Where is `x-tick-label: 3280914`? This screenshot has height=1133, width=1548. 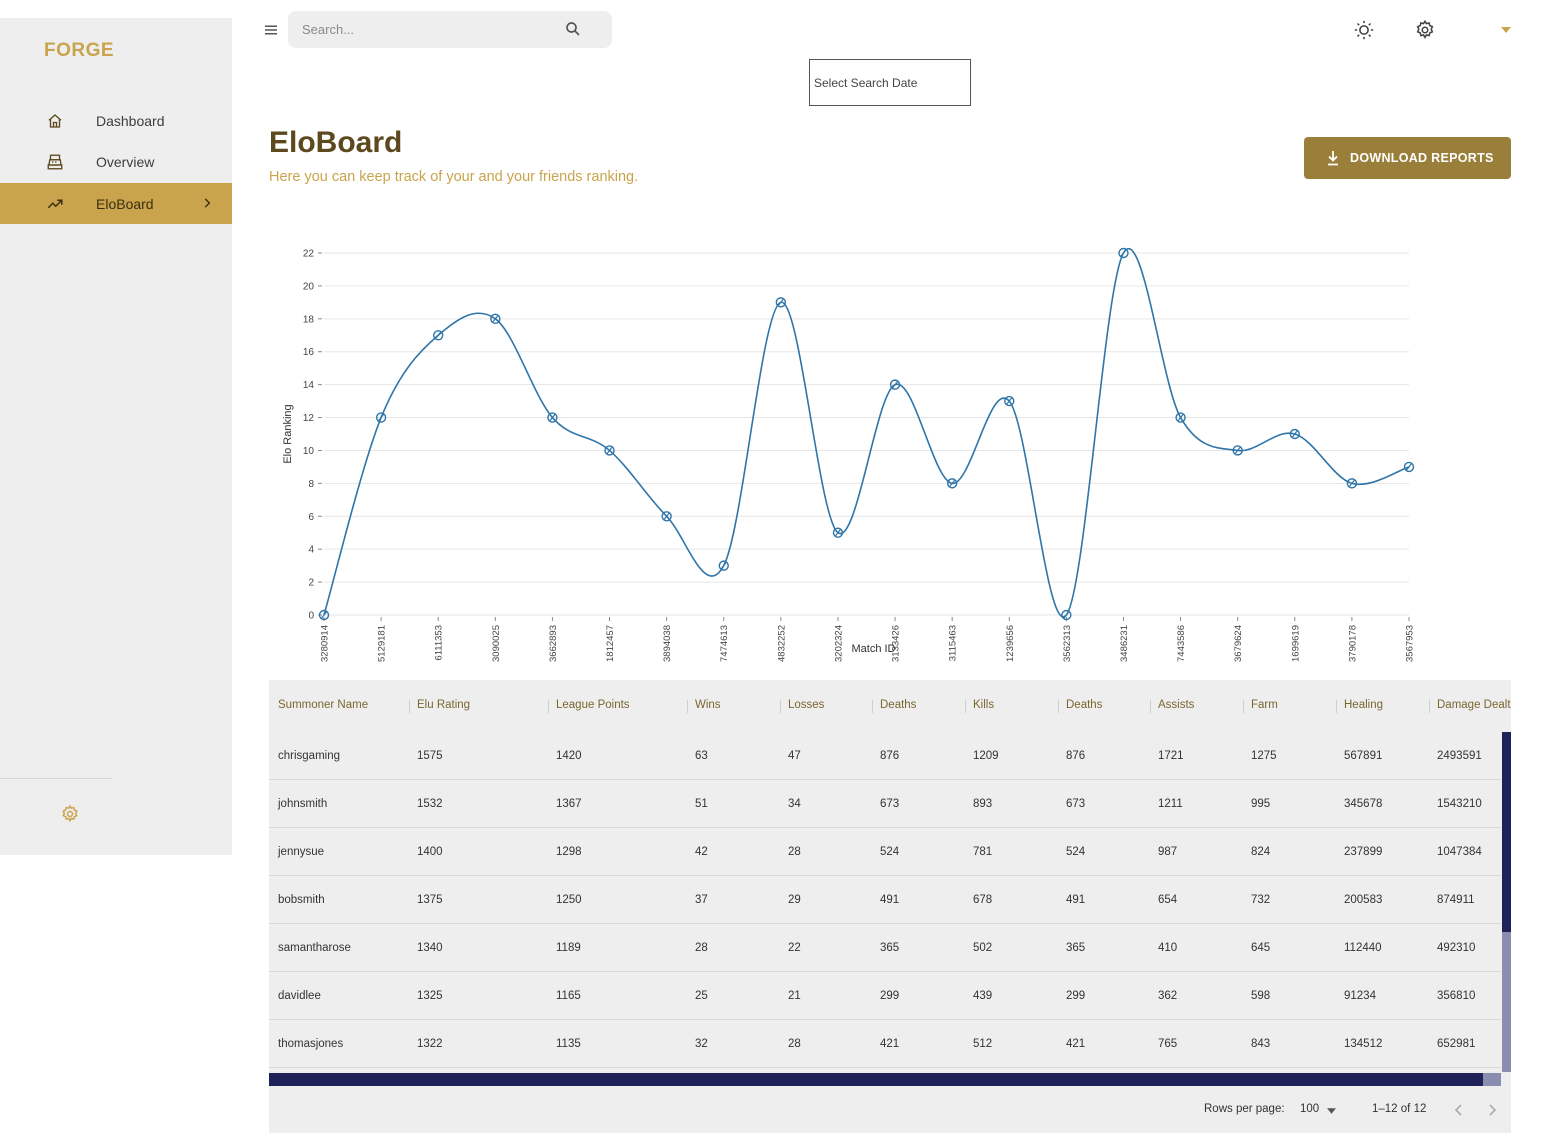
x-tick-label: 3280914 is located at coordinates (325, 643).